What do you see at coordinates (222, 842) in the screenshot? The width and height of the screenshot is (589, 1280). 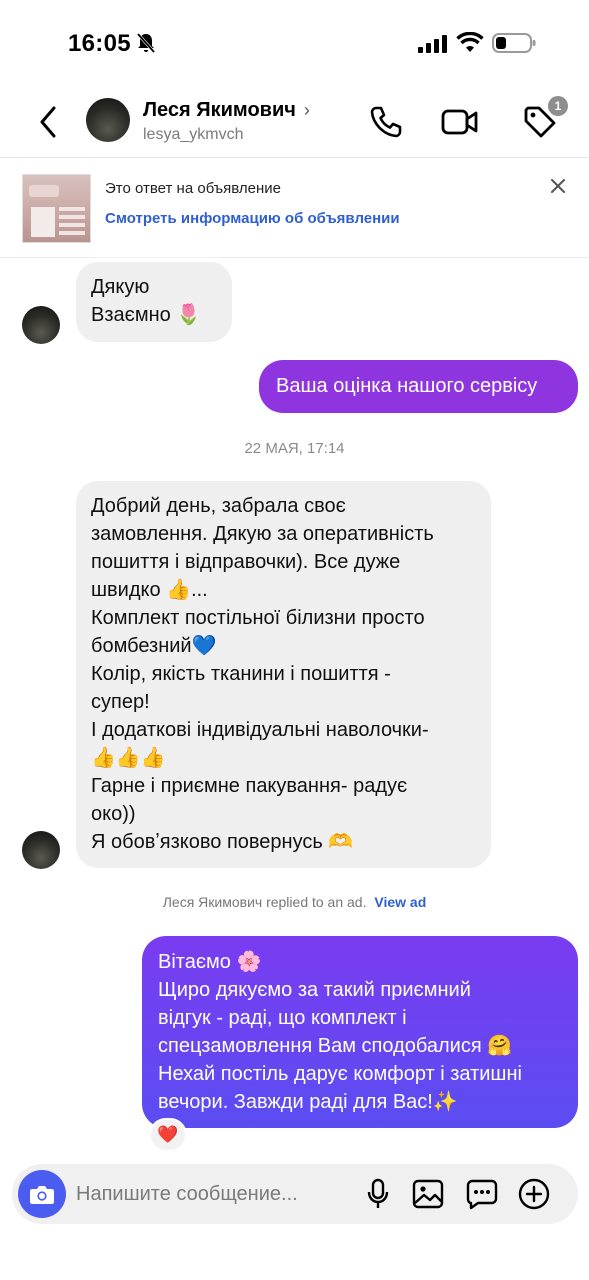 I see `message-line: Я обовʼязково повернусь 🫶` at bounding box center [222, 842].